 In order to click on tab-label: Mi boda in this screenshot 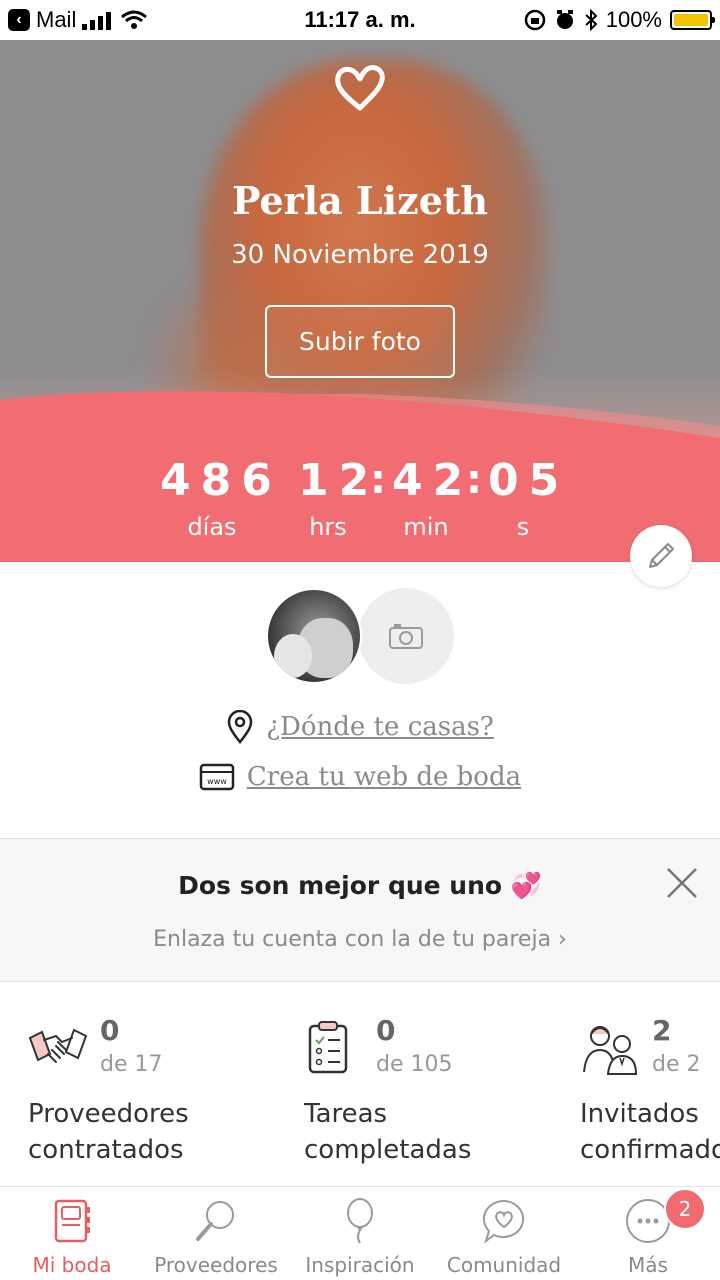, I will do `click(72, 1265)`.